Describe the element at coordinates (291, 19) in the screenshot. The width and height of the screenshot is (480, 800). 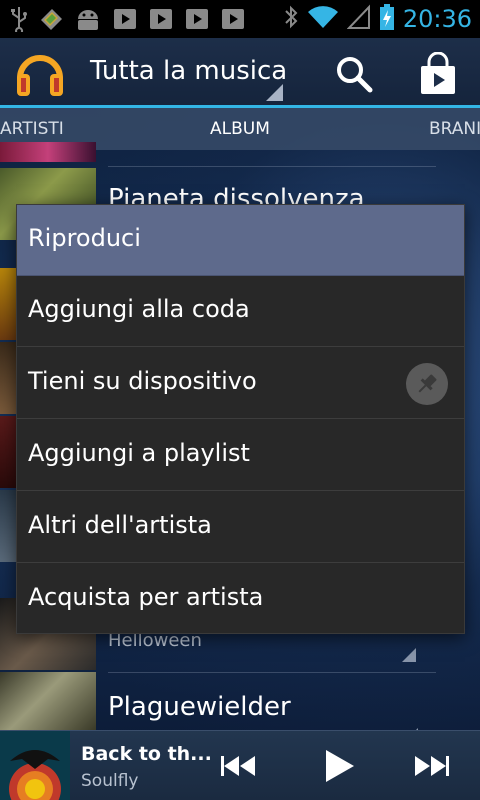
I see `bluetooth-icon` at that location.